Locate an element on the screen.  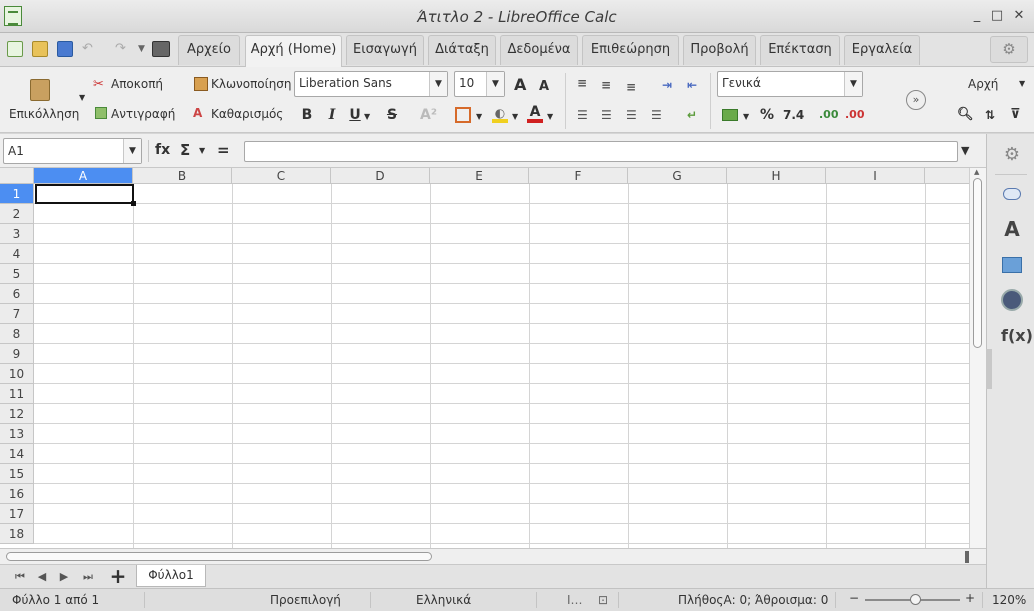
column-header: I is located at coordinates (875, 176).